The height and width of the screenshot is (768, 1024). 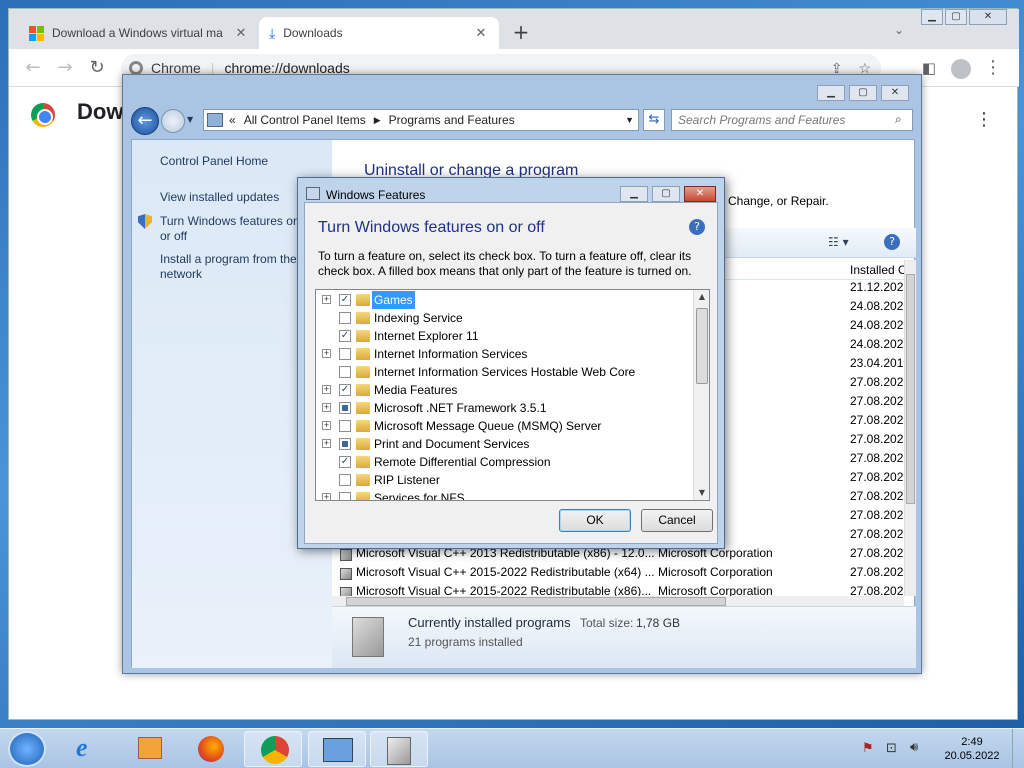 I want to click on feature-item: + ✓ Media Features, so click(x=505, y=390).